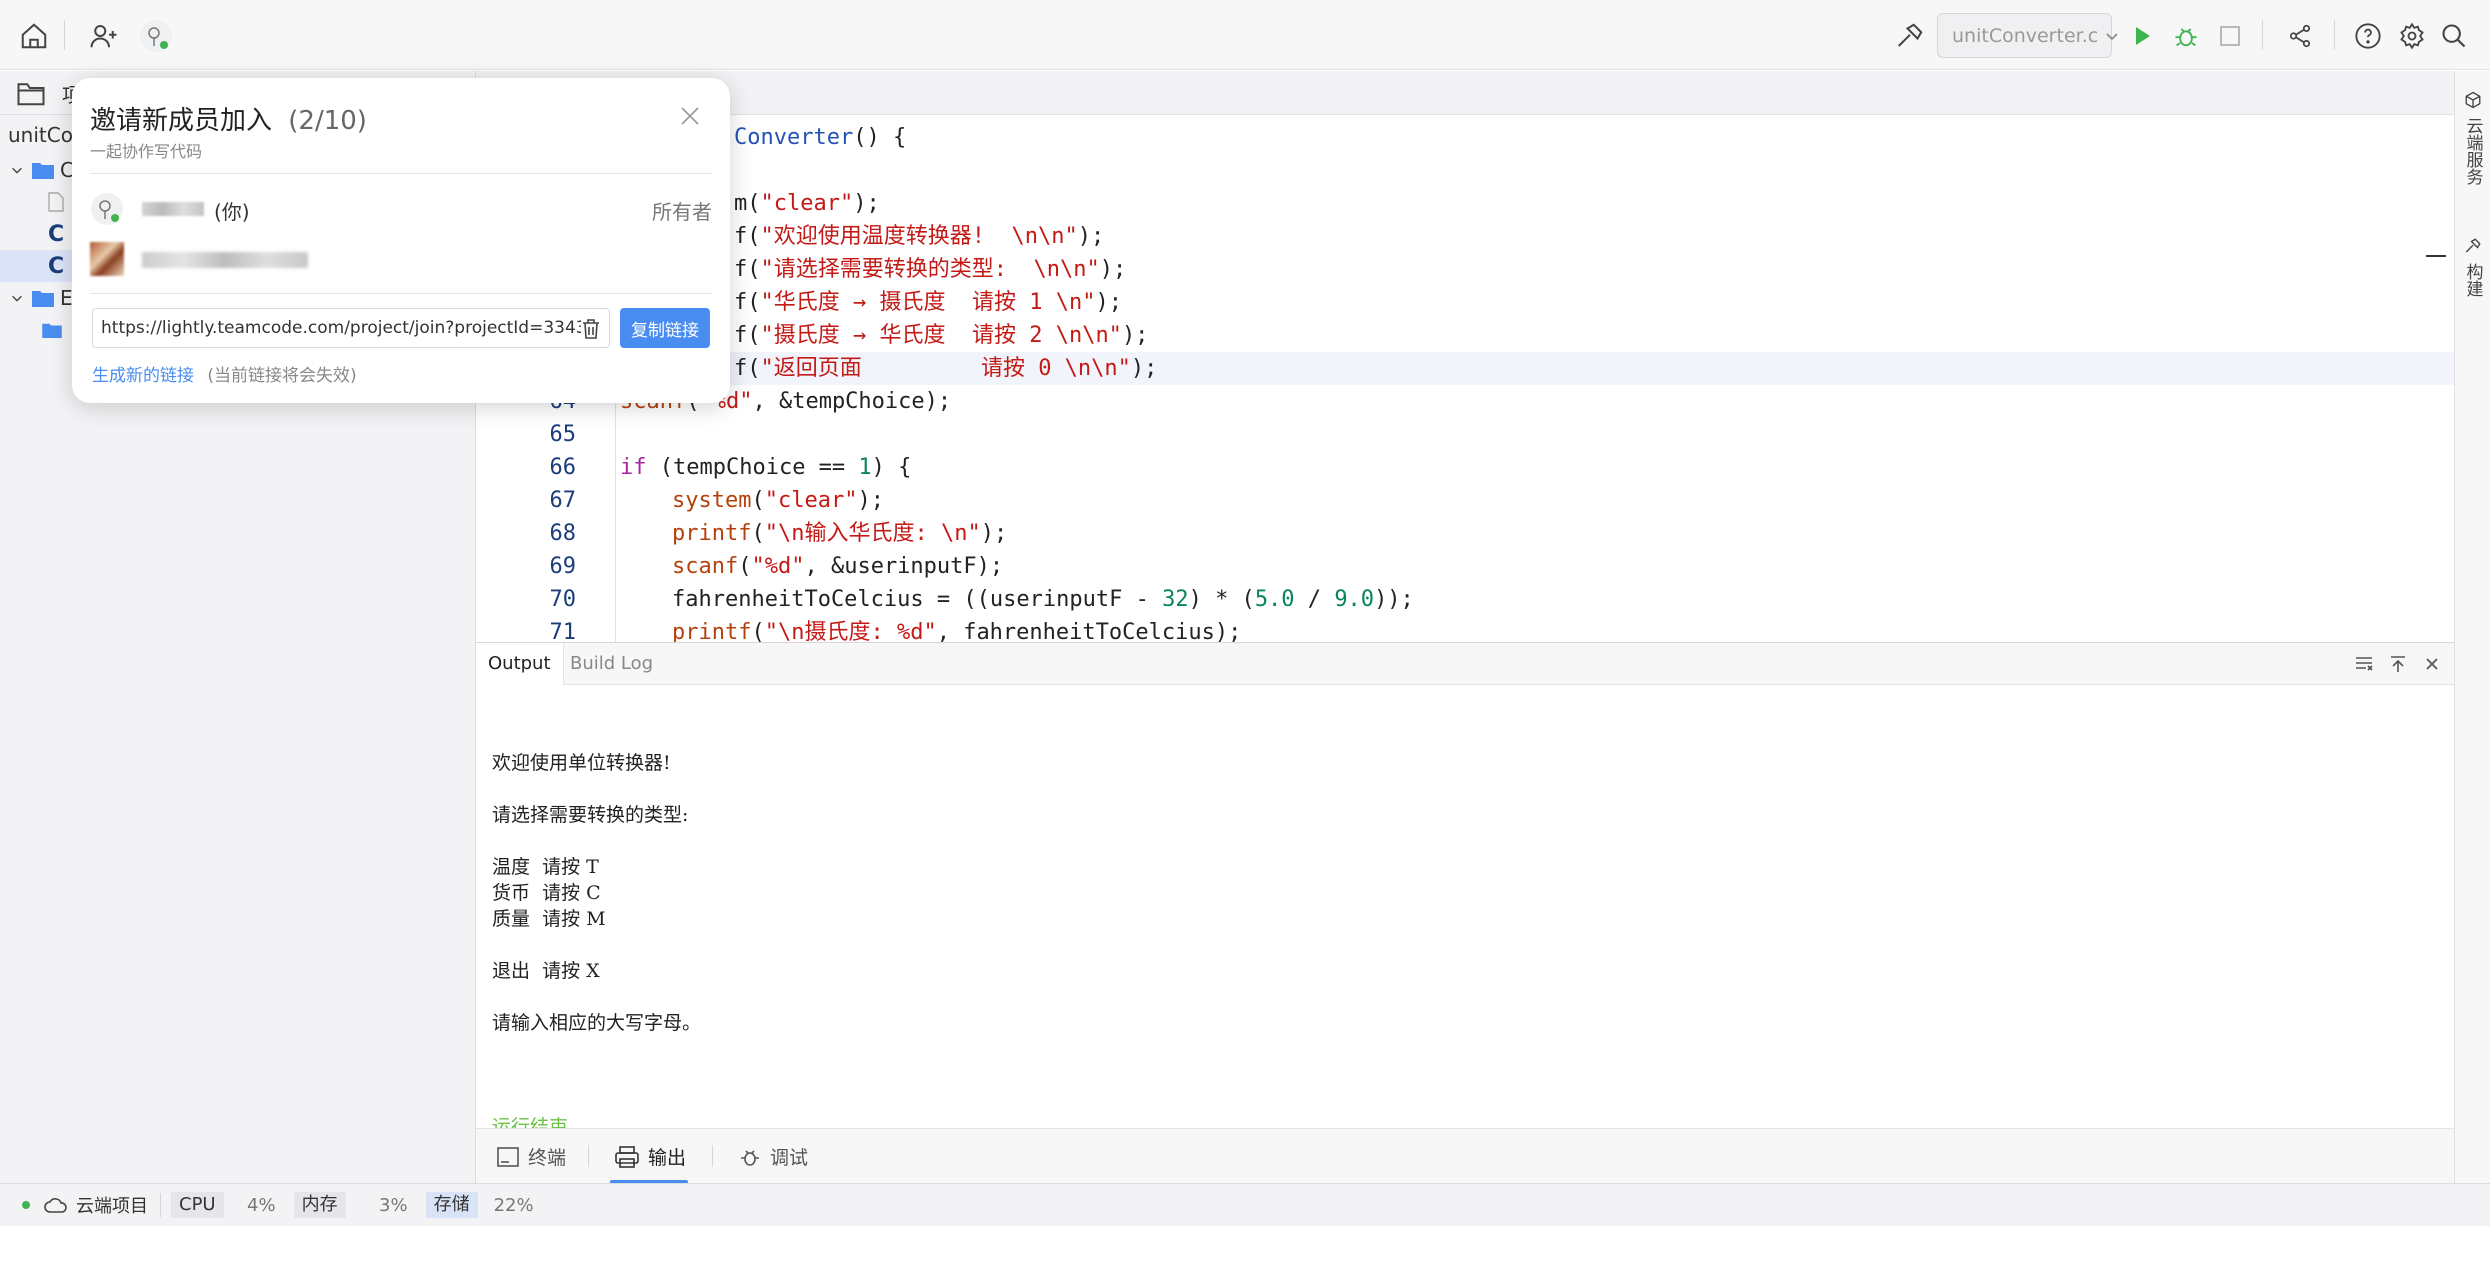  What do you see at coordinates (156, 36) in the screenshot?
I see `avatar-icon` at bounding box center [156, 36].